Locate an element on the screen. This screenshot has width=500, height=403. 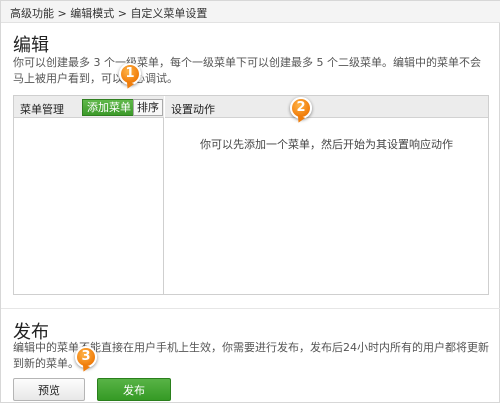
step-1-badge: 1 is located at coordinates (130, 74).